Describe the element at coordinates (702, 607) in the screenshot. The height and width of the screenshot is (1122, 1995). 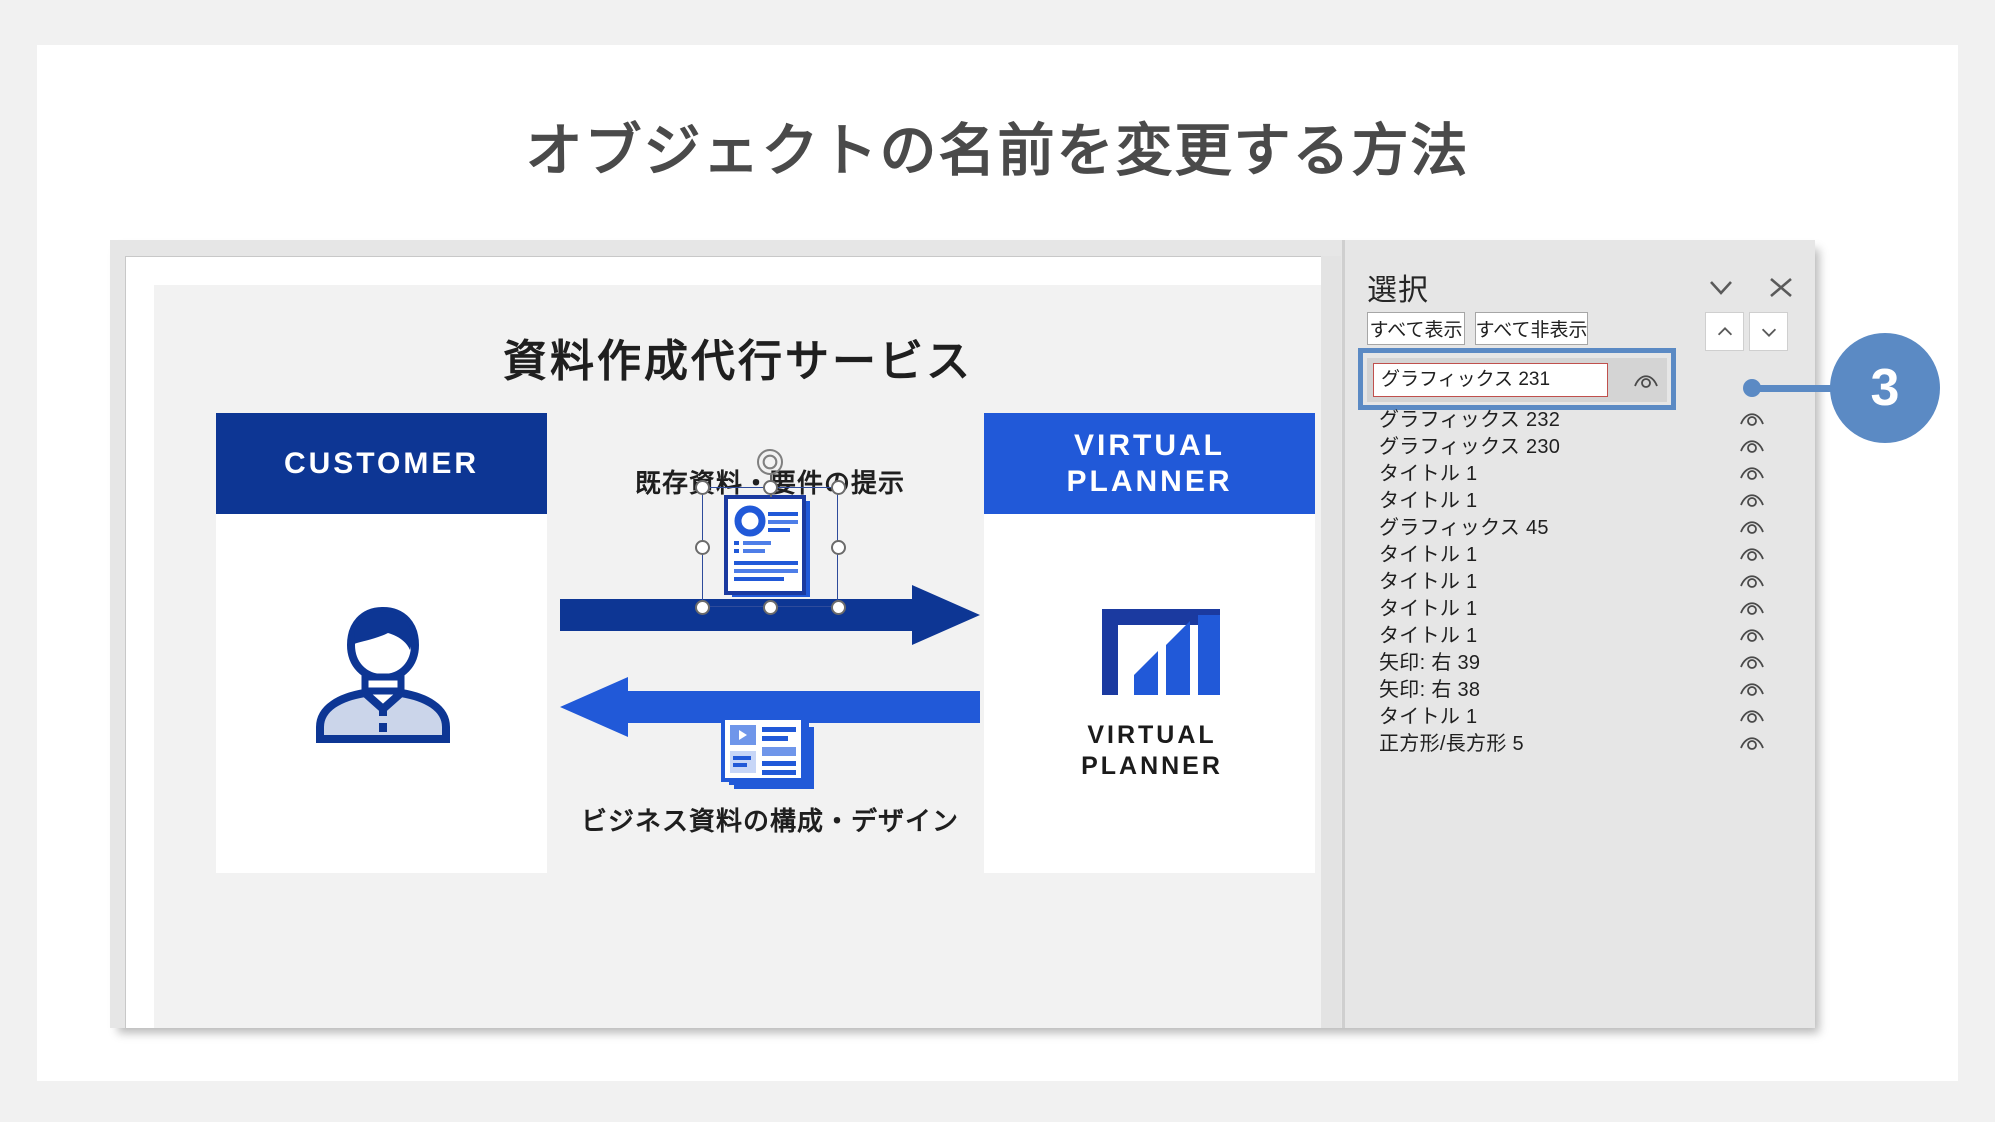
I see `handle-bottom-left` at that location.